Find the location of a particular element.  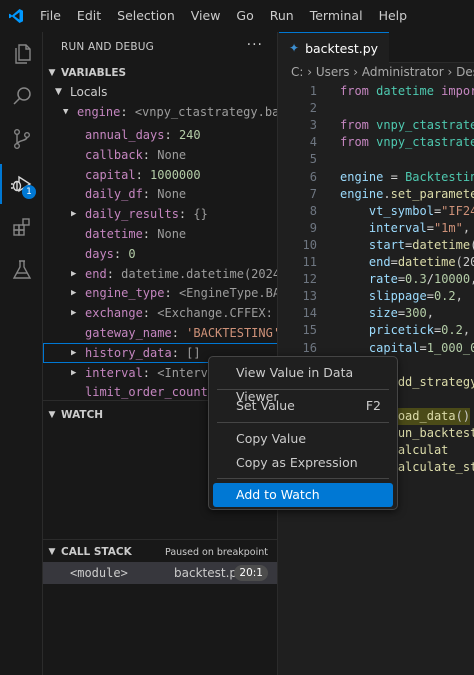

code-line: 4 from vnpy_ctastrateg is located at coordinates (376, 142).